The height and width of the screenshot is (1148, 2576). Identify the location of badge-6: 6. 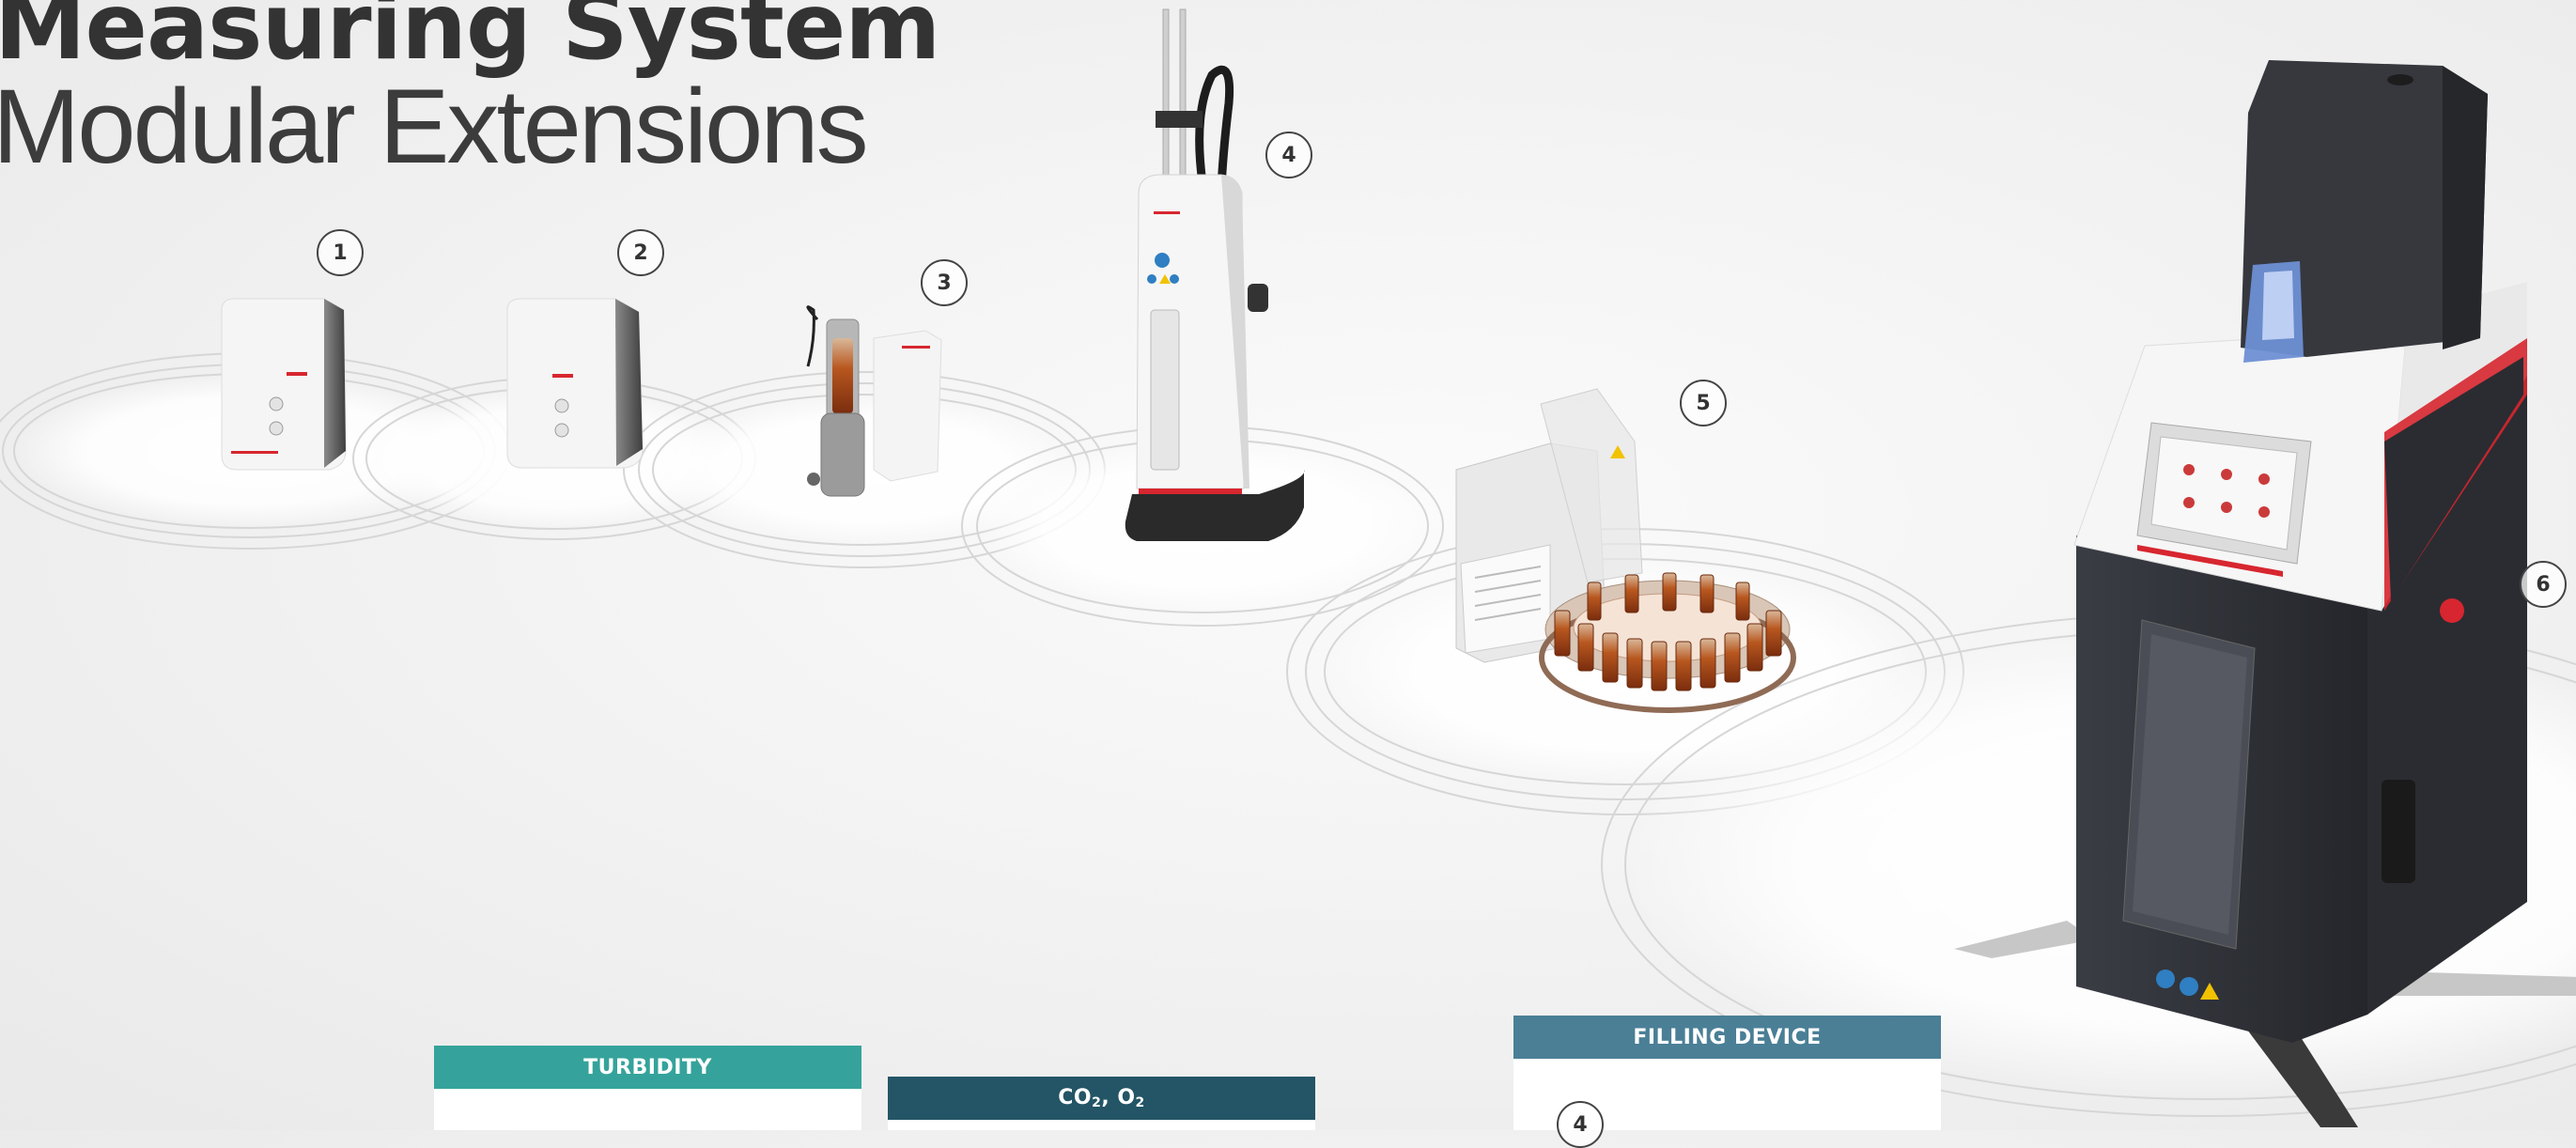
(2543, 584).